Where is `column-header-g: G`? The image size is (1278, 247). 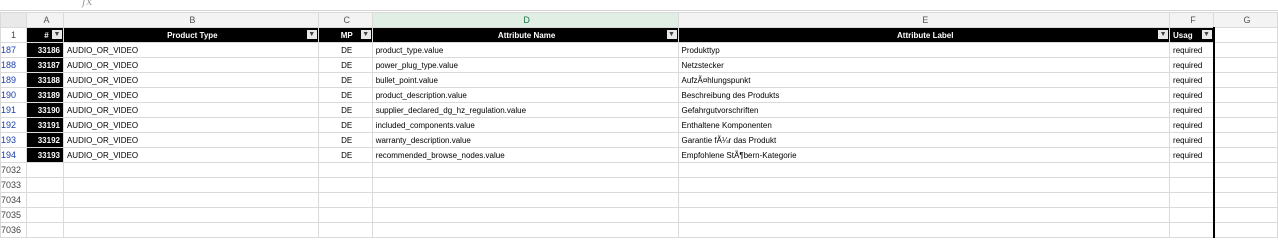
column-header-g: G is located at coordinates (1245, 20).